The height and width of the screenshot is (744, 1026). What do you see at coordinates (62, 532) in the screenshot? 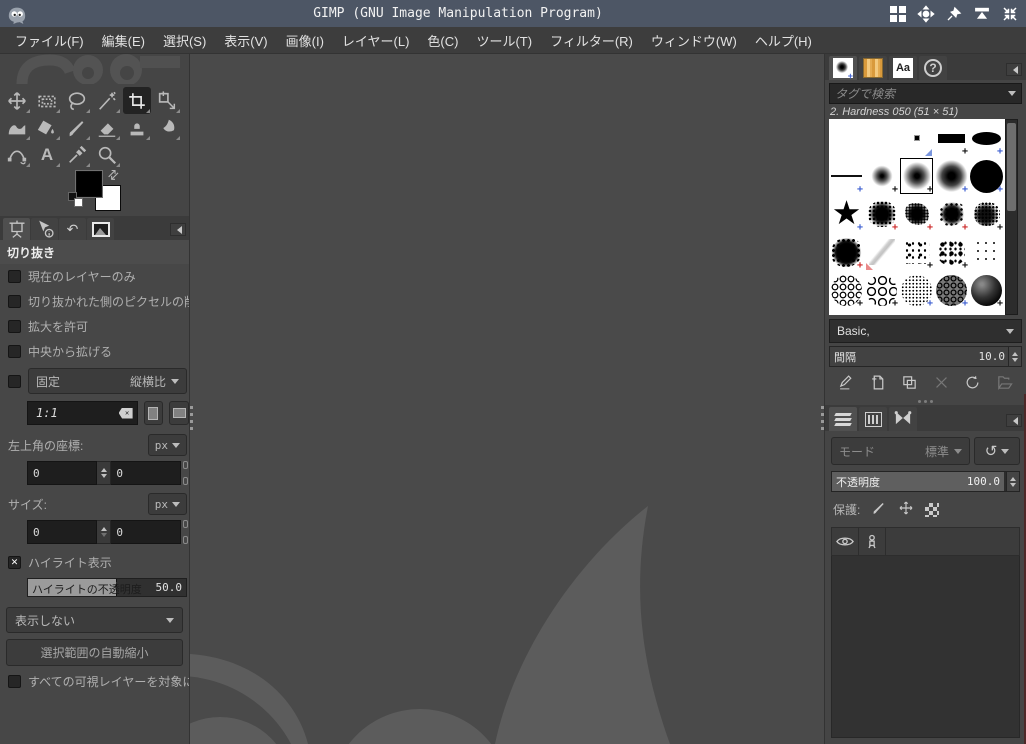
I see `size-width-input` at bounding box center [62, 532].